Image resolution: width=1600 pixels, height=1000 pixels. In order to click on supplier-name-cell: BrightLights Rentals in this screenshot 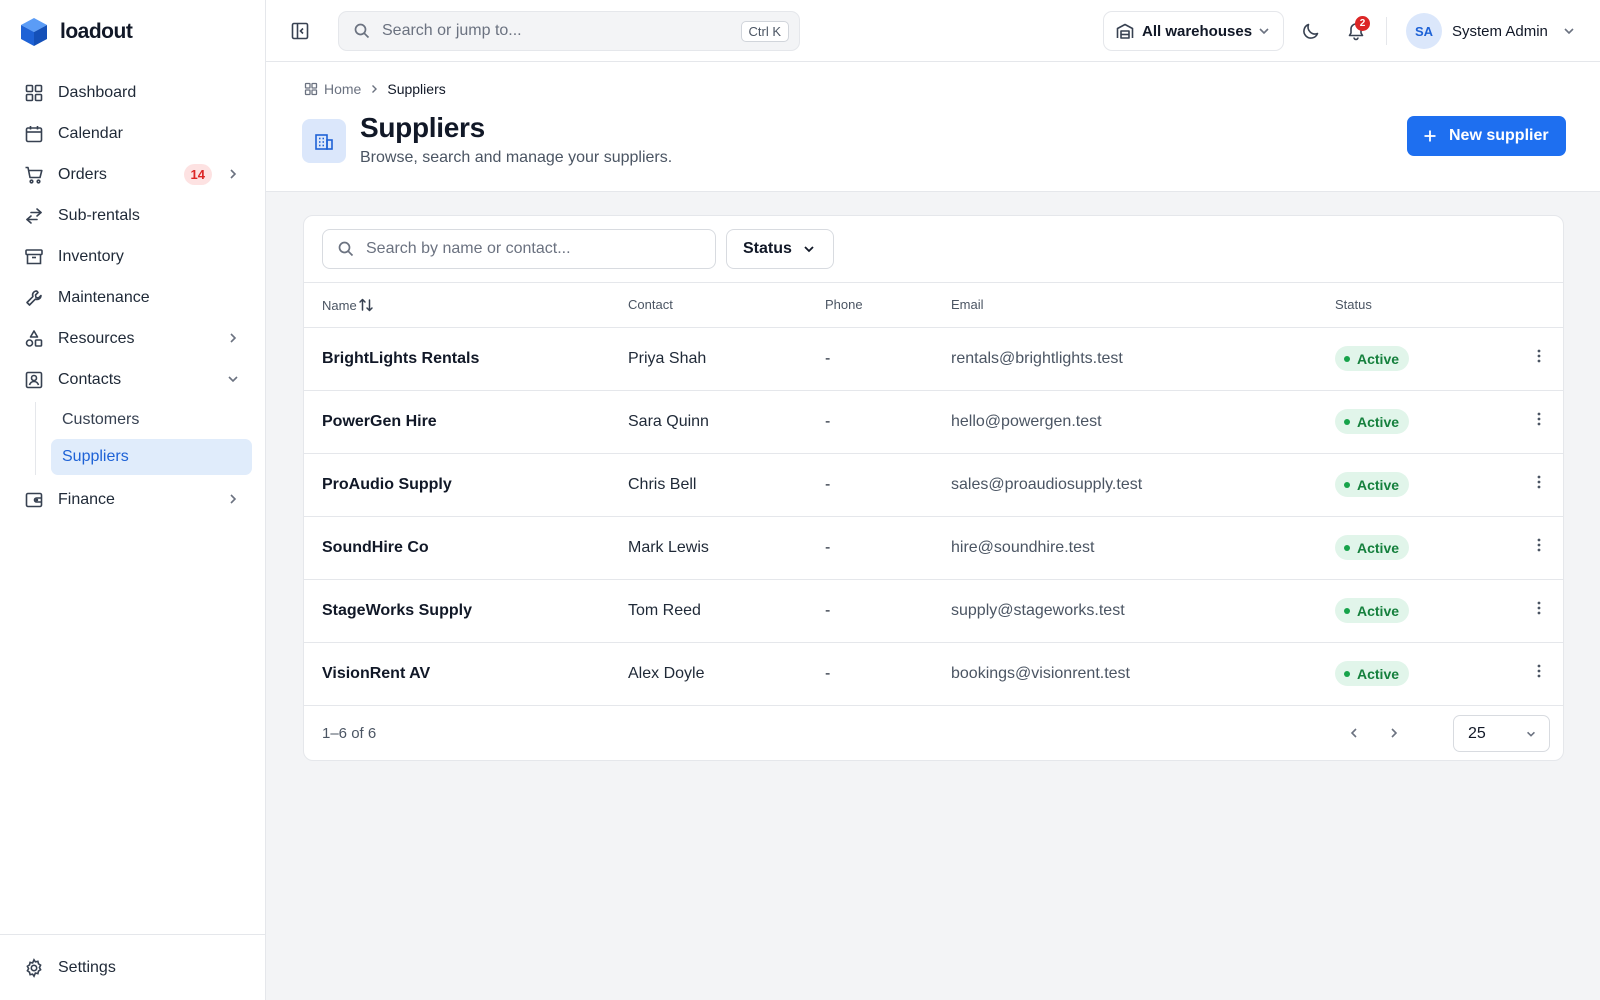, I will do `click(466, 359)`.